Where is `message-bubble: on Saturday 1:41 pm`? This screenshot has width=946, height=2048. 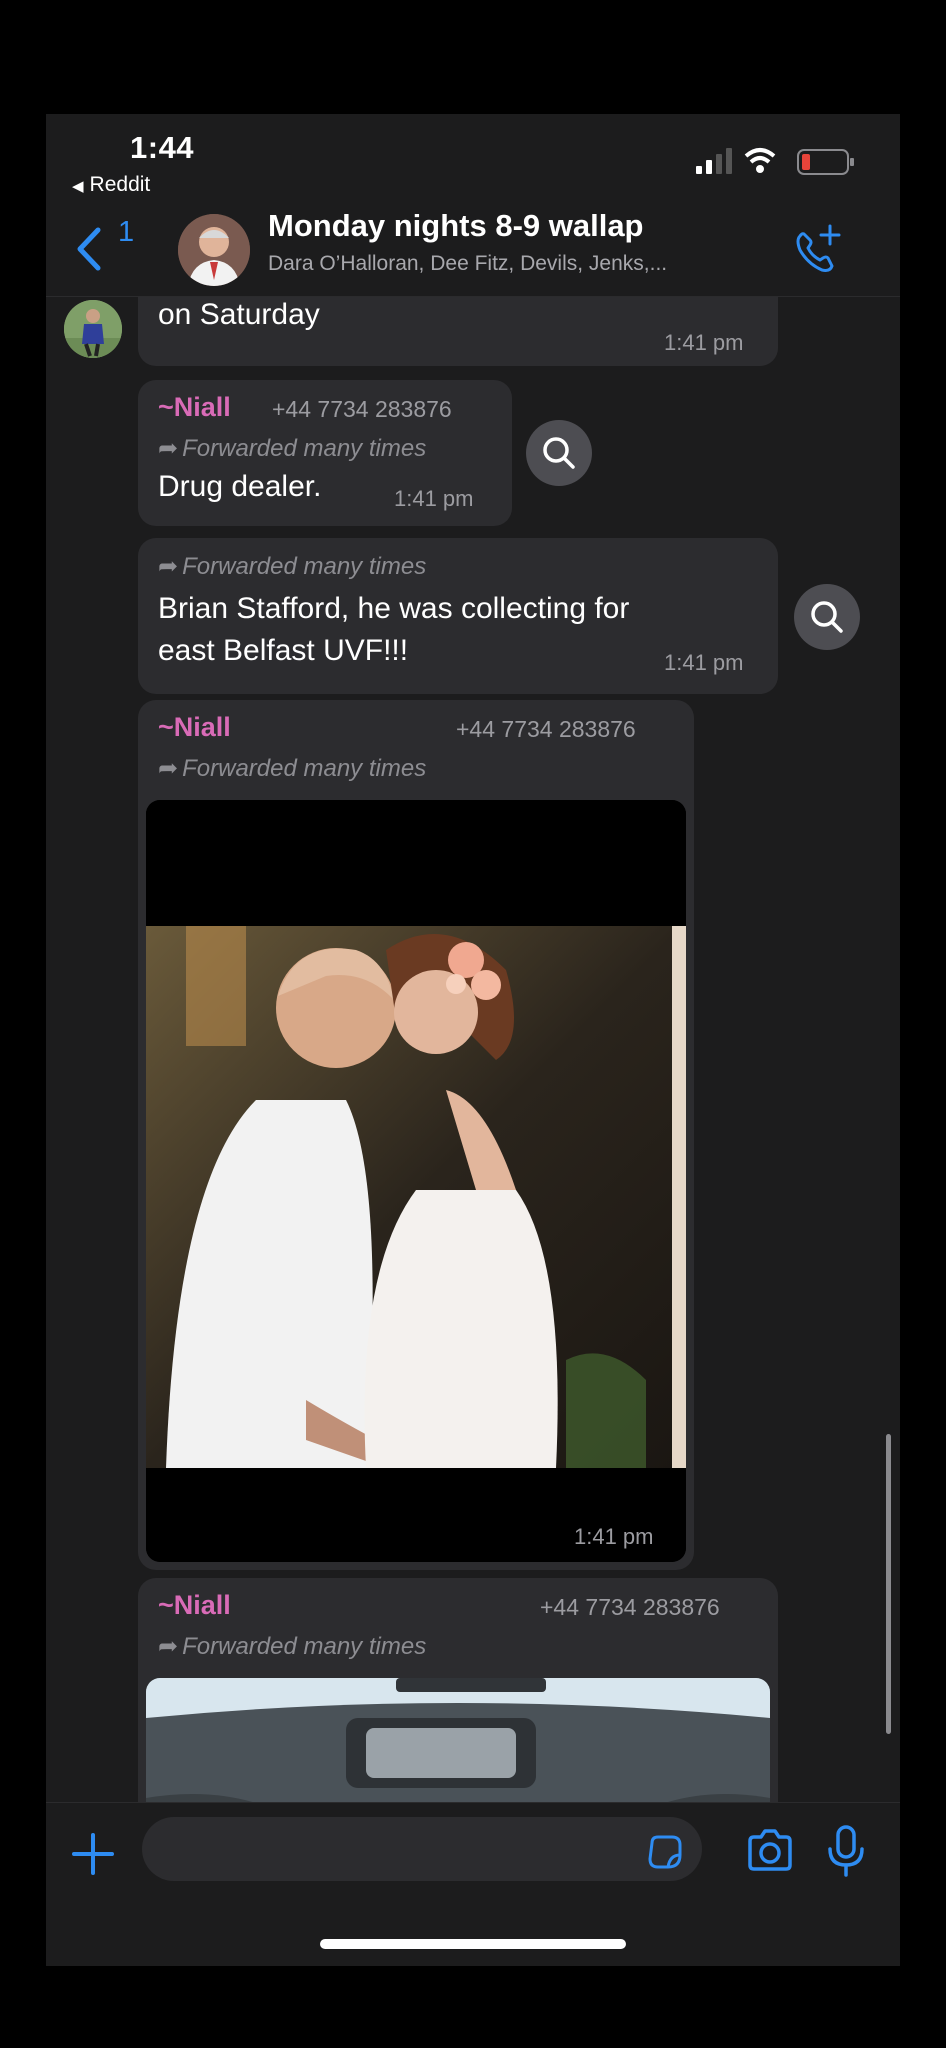 message-bubble: on Saturday 1:41 pm is located at coordinates (458, 331).